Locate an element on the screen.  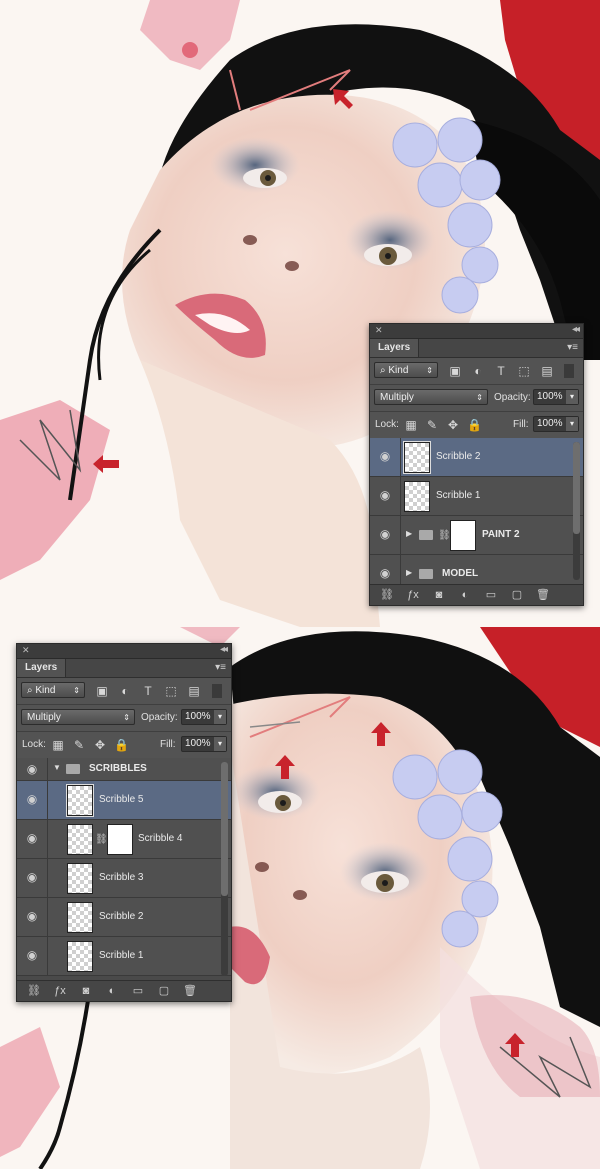
layer-row: ◉ ⛓ Scribble 4 is located at coordinates (124, 839).